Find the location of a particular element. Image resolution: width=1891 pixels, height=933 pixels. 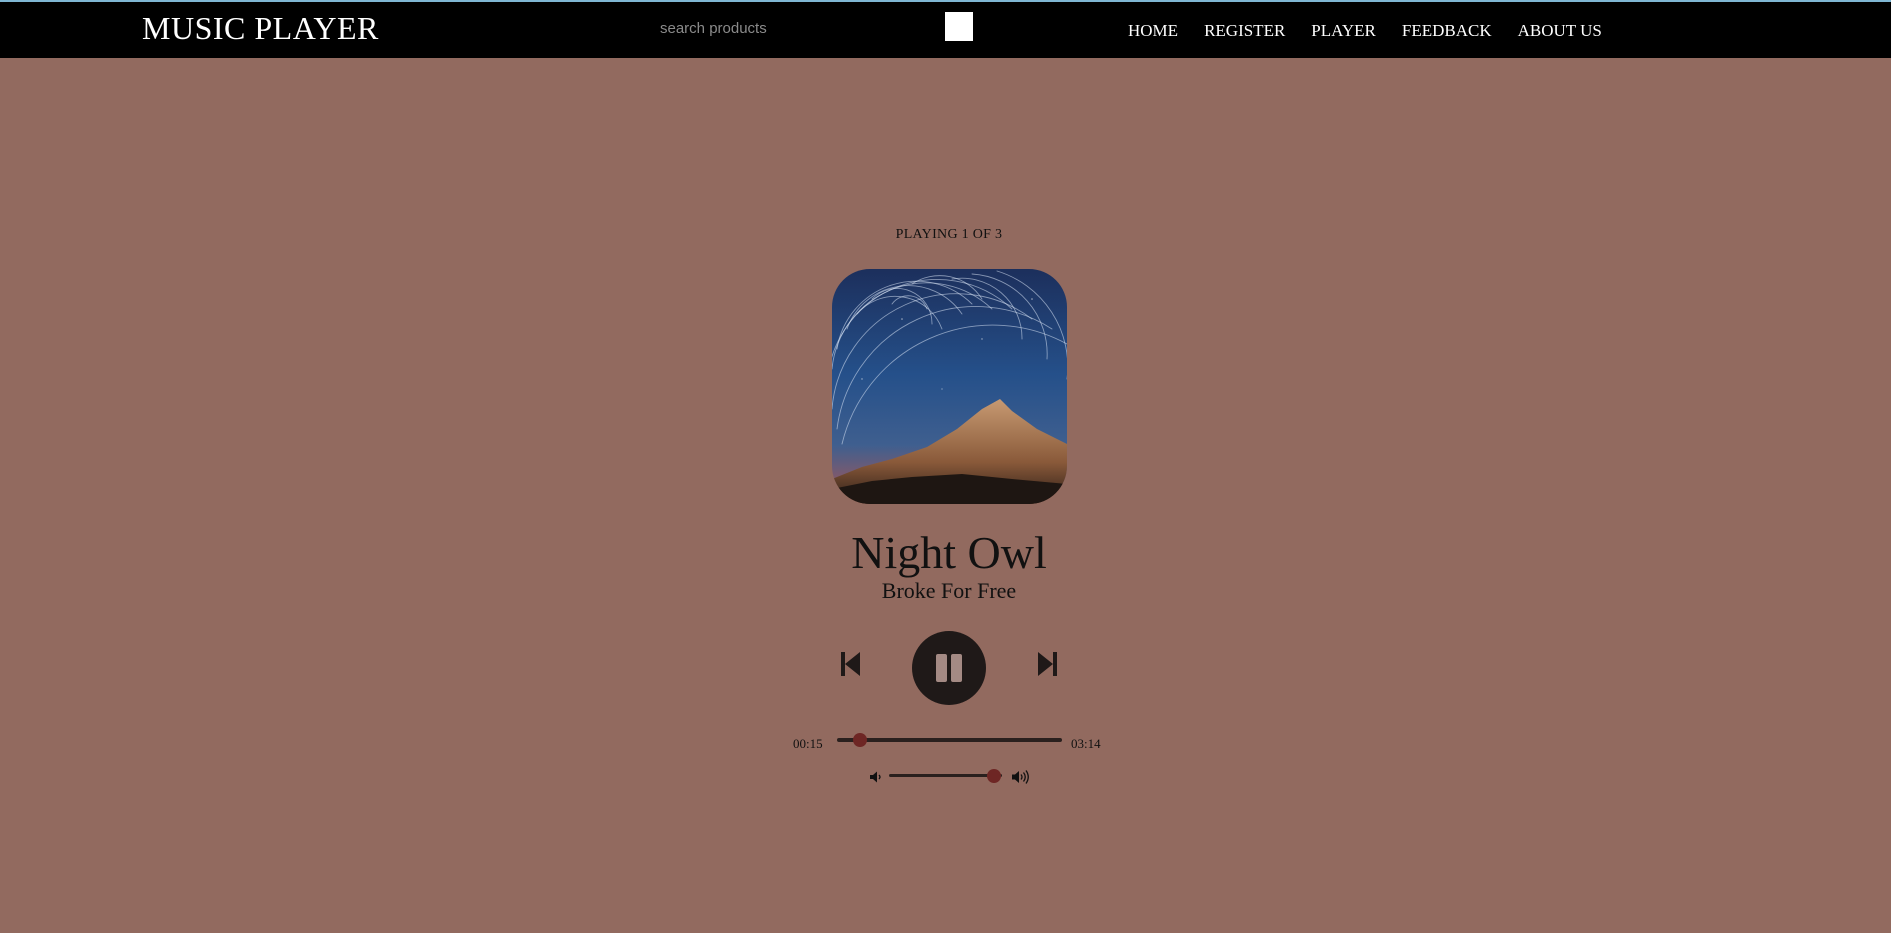

brand-logo: MUSIC PLAYER is located at coordinates (260, 28).